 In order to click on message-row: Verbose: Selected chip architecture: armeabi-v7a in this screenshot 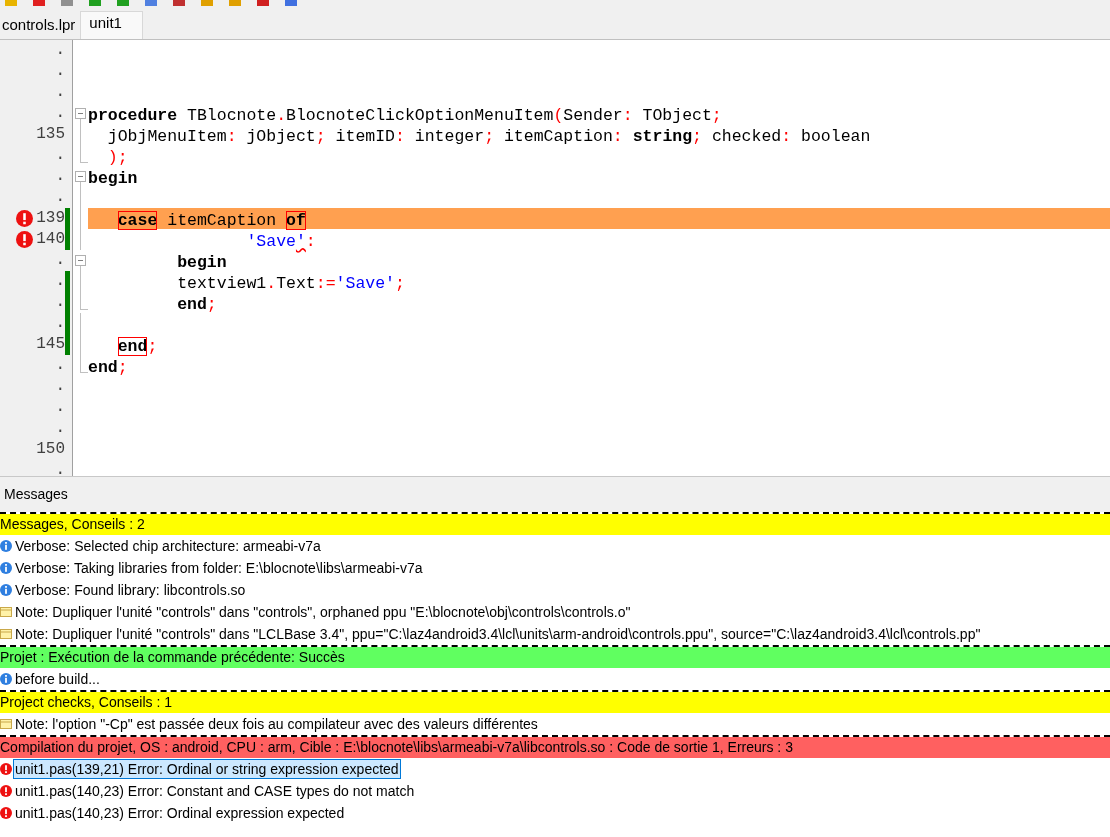, I will do `click(168, 546)`.